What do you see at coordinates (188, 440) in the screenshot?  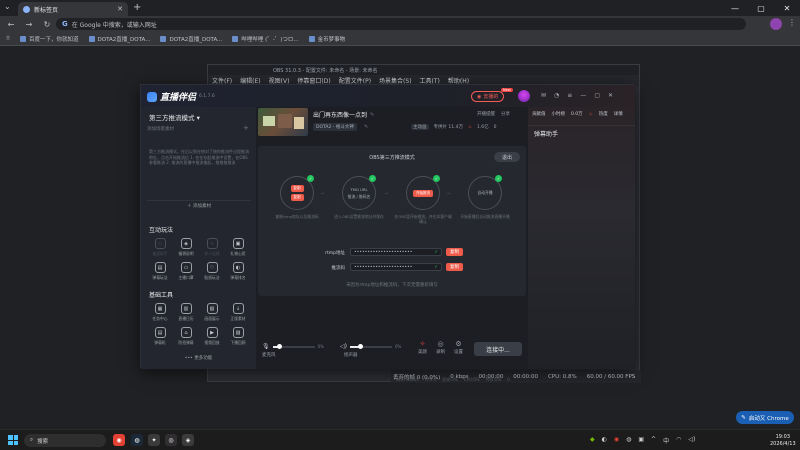 I see `companion-app-icon: ◈` at bounding box center [188, 440].